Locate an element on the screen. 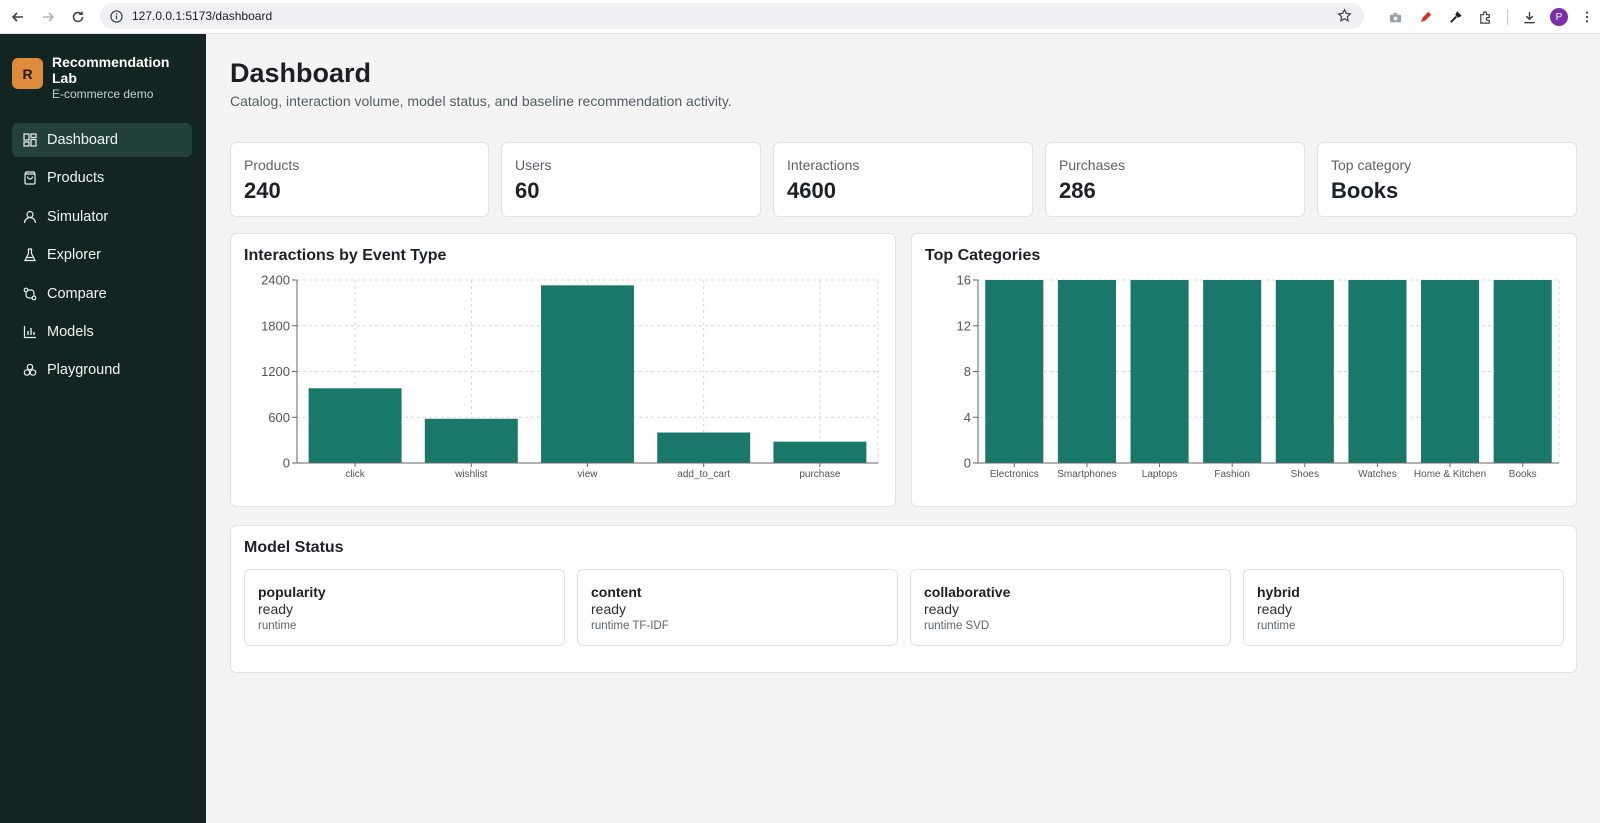  y-tick-label: 1800 is located at coordinates (275, 325).